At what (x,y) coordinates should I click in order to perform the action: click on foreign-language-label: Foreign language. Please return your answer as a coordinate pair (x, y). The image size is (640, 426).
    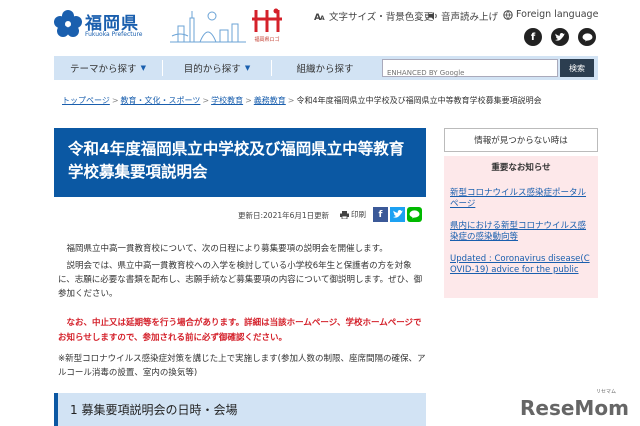
    Looking at the image, I should click on (557, 14).